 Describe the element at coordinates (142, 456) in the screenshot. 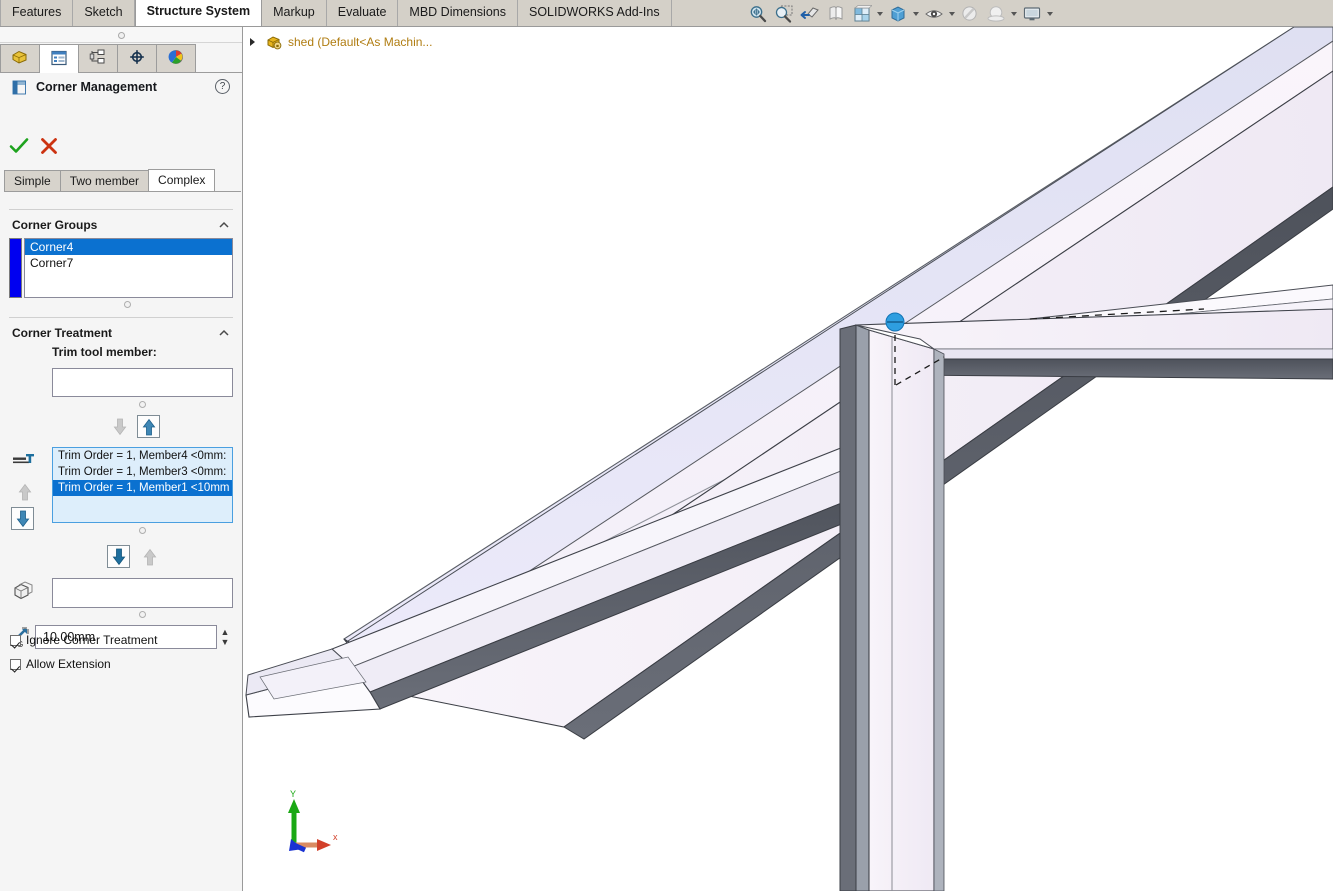

I see `list-item: Trim Order = 1, Member4 <0mm:` at that location.